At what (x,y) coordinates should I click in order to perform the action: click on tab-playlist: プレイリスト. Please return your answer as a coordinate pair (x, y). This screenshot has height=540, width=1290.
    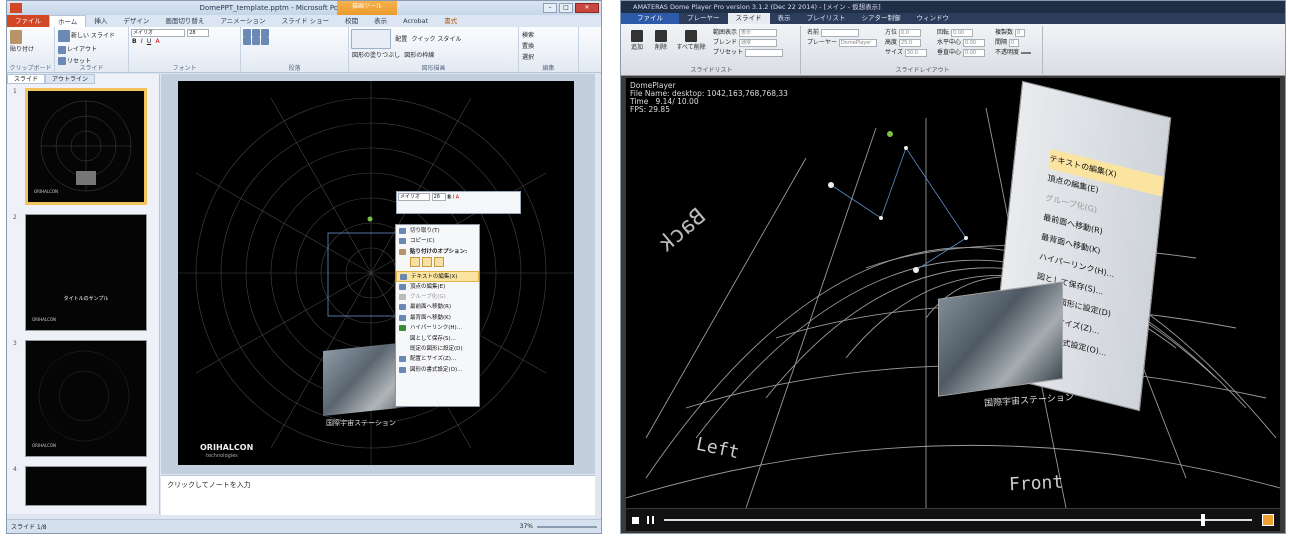
    Looking at the image, I should click on (826, 18).